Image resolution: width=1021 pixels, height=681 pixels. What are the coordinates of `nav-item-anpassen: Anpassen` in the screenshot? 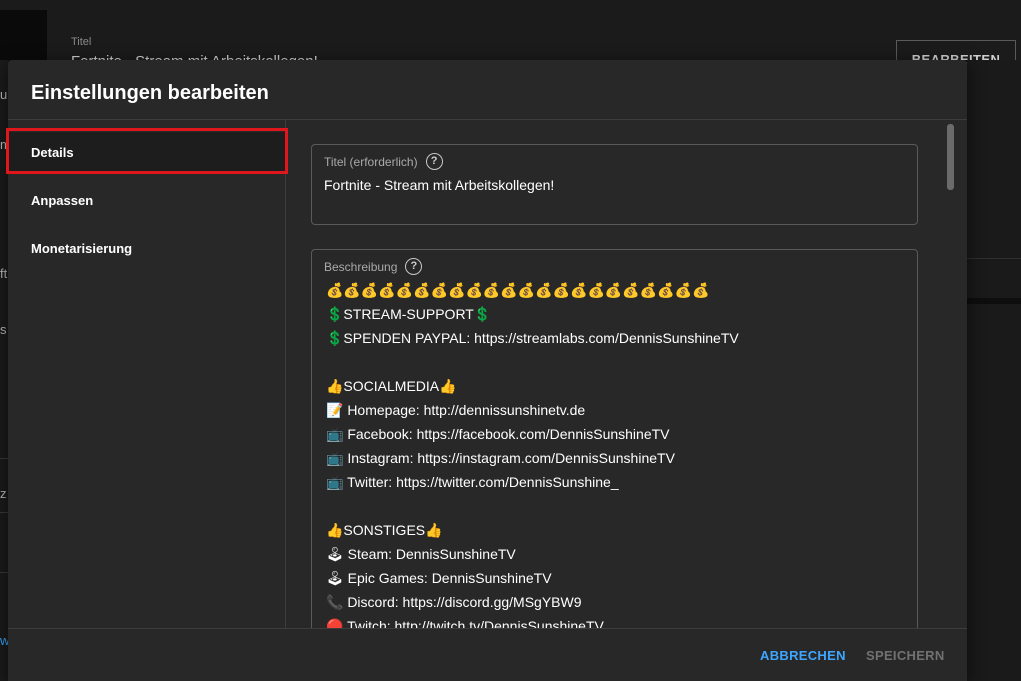 It's located at (147, 201).